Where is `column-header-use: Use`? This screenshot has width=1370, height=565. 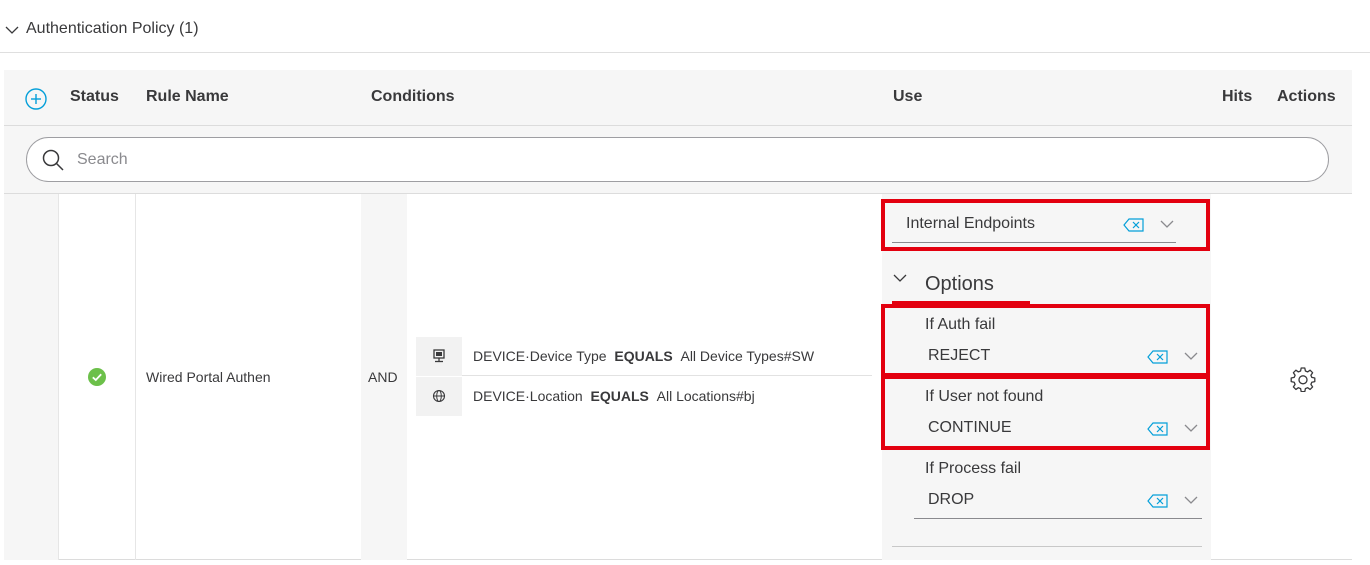
column-header-use: Use is located at coordinates (907, 97).